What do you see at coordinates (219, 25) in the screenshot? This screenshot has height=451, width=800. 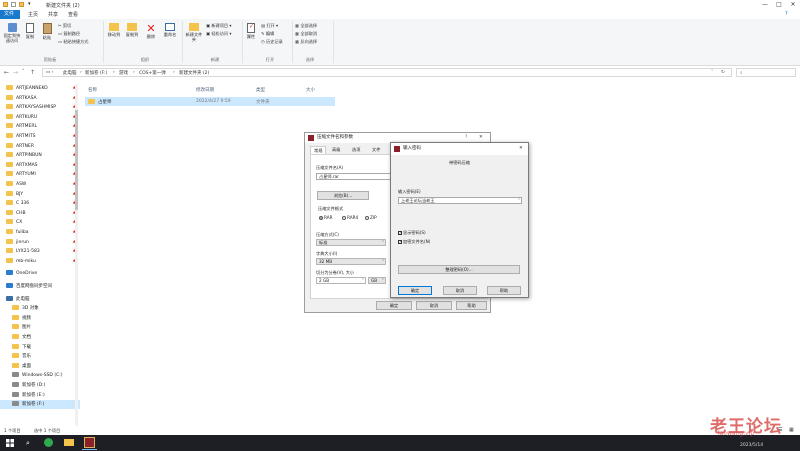 I see `new-item-button: ▣ 新建项目 ▾` at bounding box center [219, 25].